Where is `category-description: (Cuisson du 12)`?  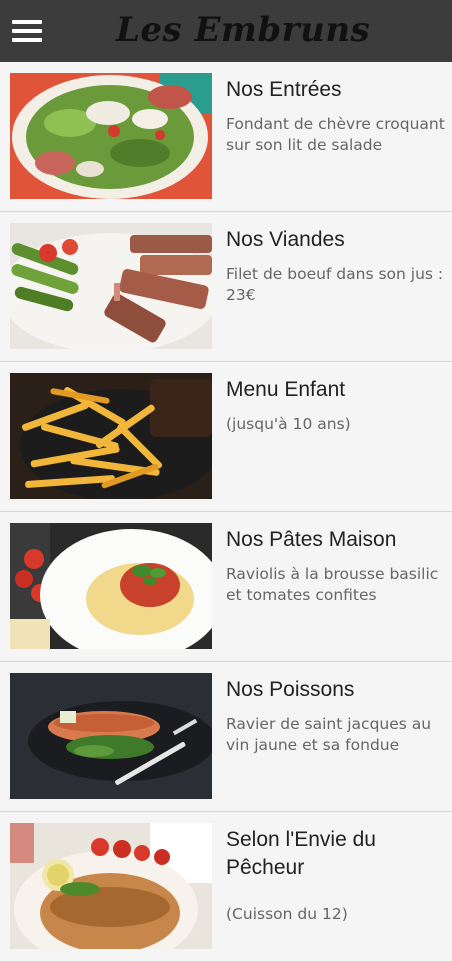 category-description: (Cuisson du 12) is located at coordinates (287, 914).